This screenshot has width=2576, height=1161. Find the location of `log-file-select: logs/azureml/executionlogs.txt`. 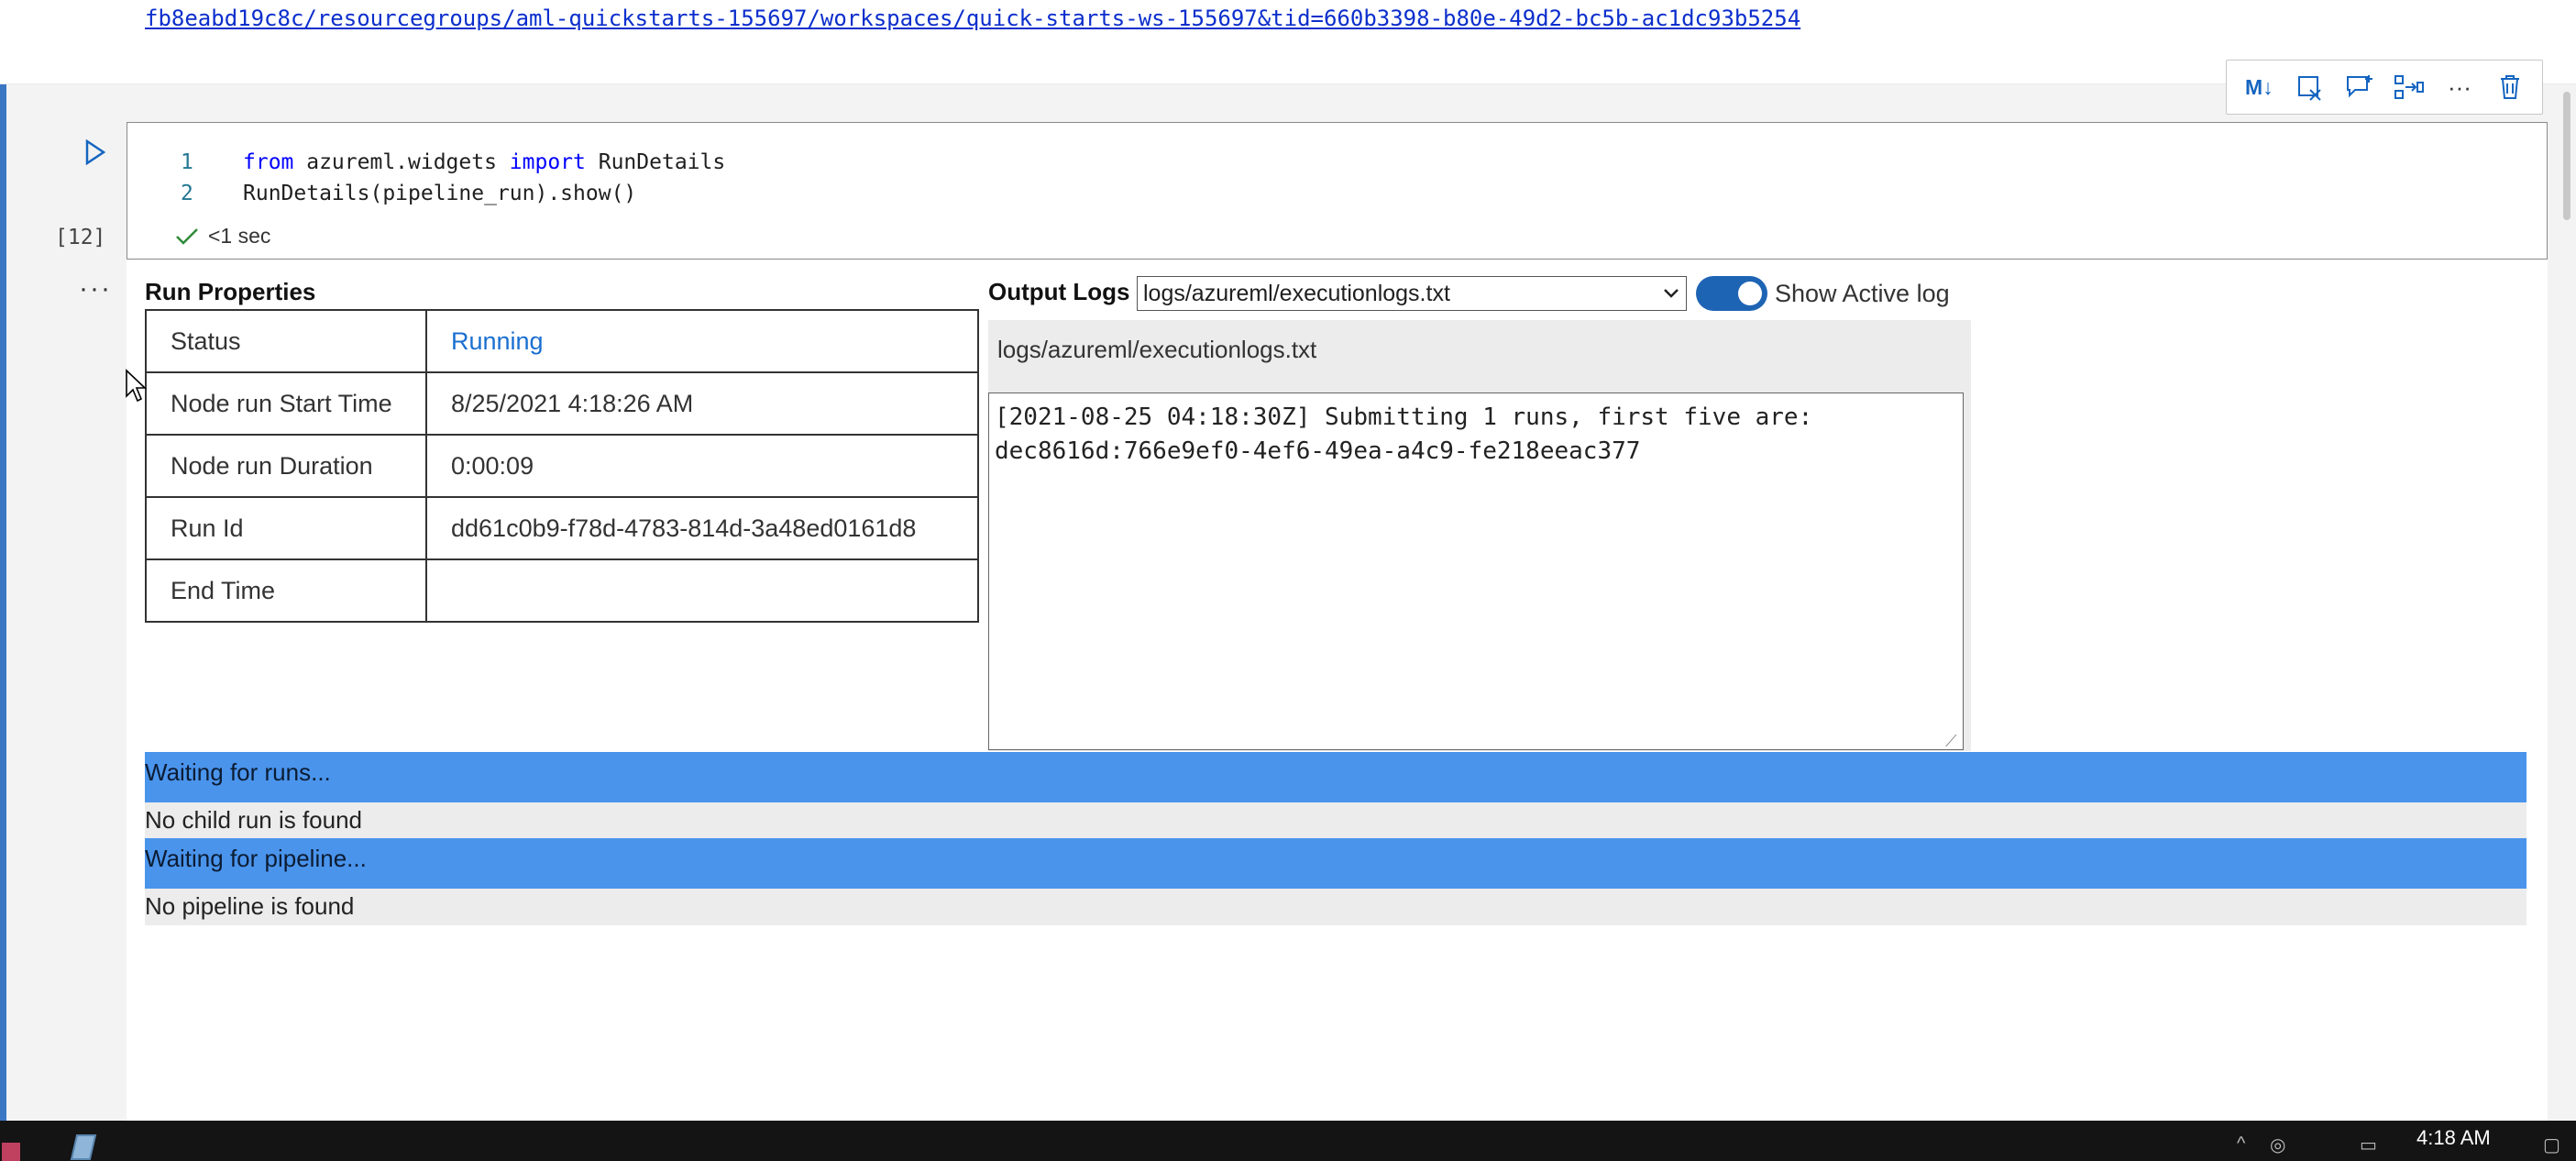

log-file-select: logs/azureml/executionlogs.txt is located at coordinates (1412, 294).